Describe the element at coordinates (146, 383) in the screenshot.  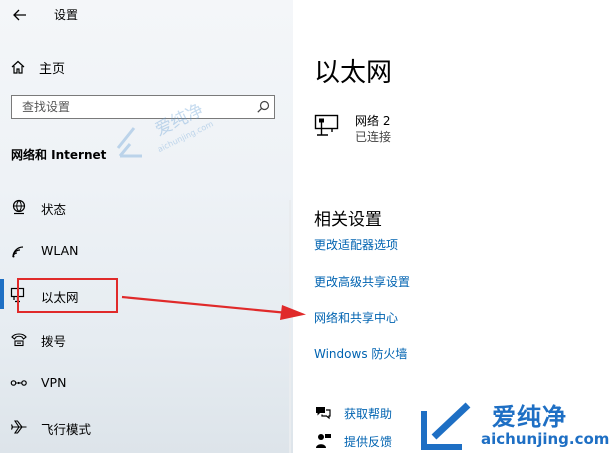
I see `nav-item-vpn: VPN` at that location.